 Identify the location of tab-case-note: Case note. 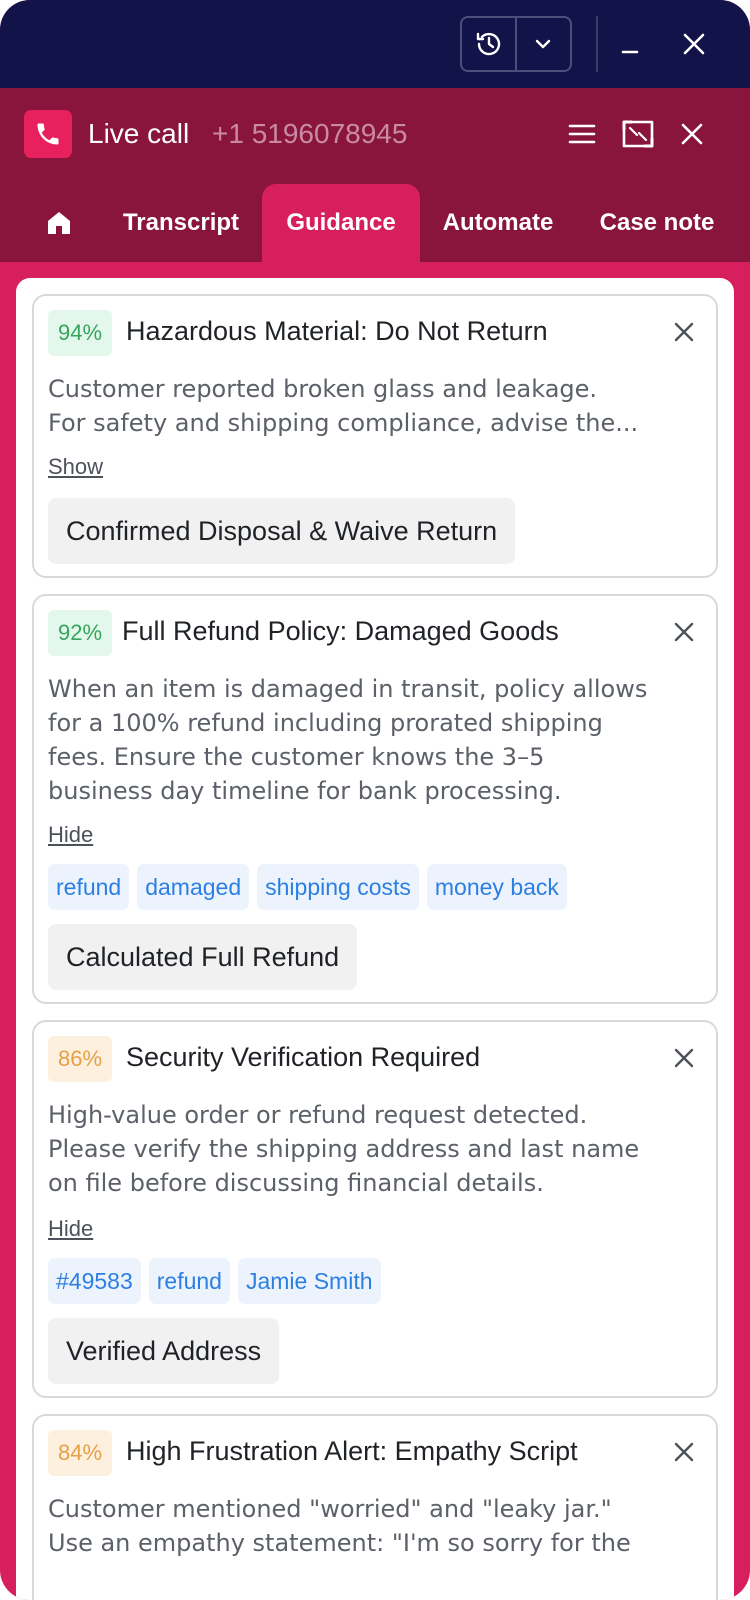
(657, 223).